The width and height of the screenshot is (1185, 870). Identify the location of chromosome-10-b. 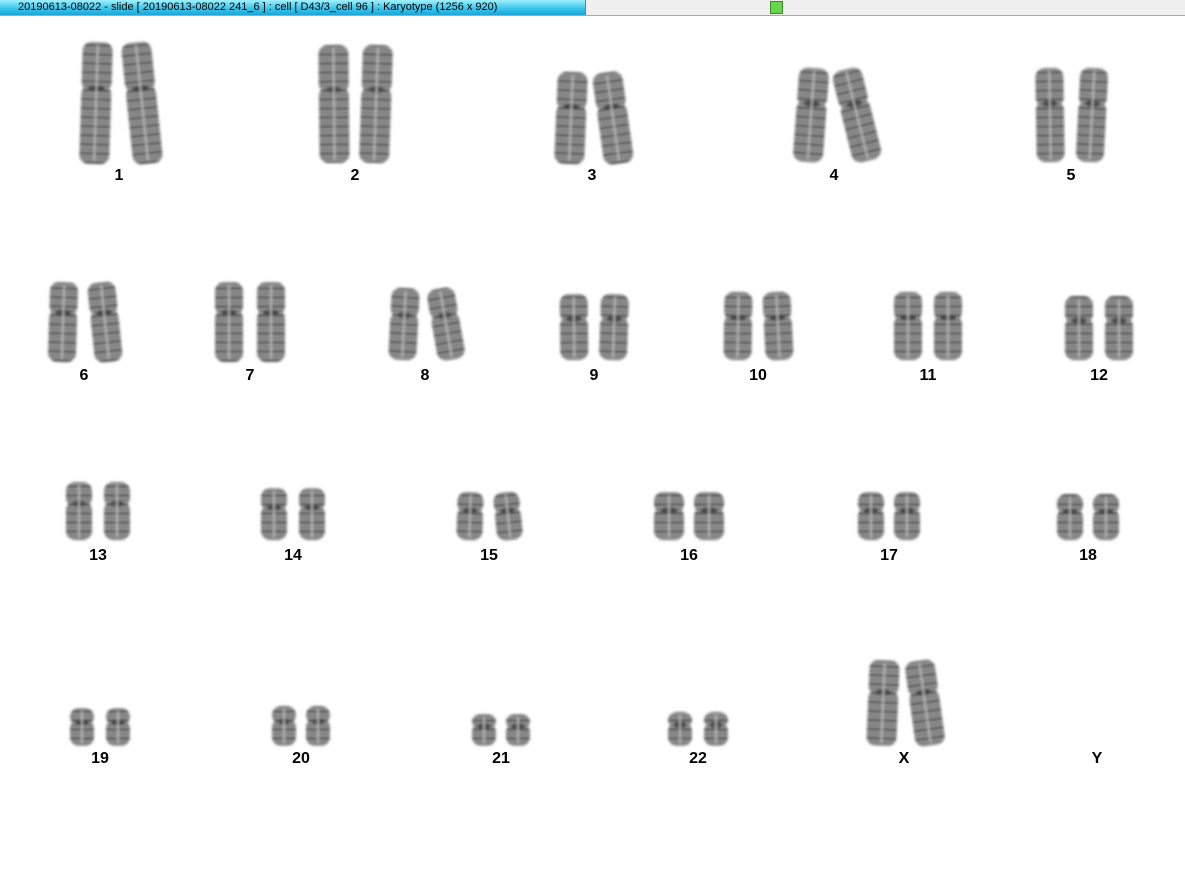
(778, 326).